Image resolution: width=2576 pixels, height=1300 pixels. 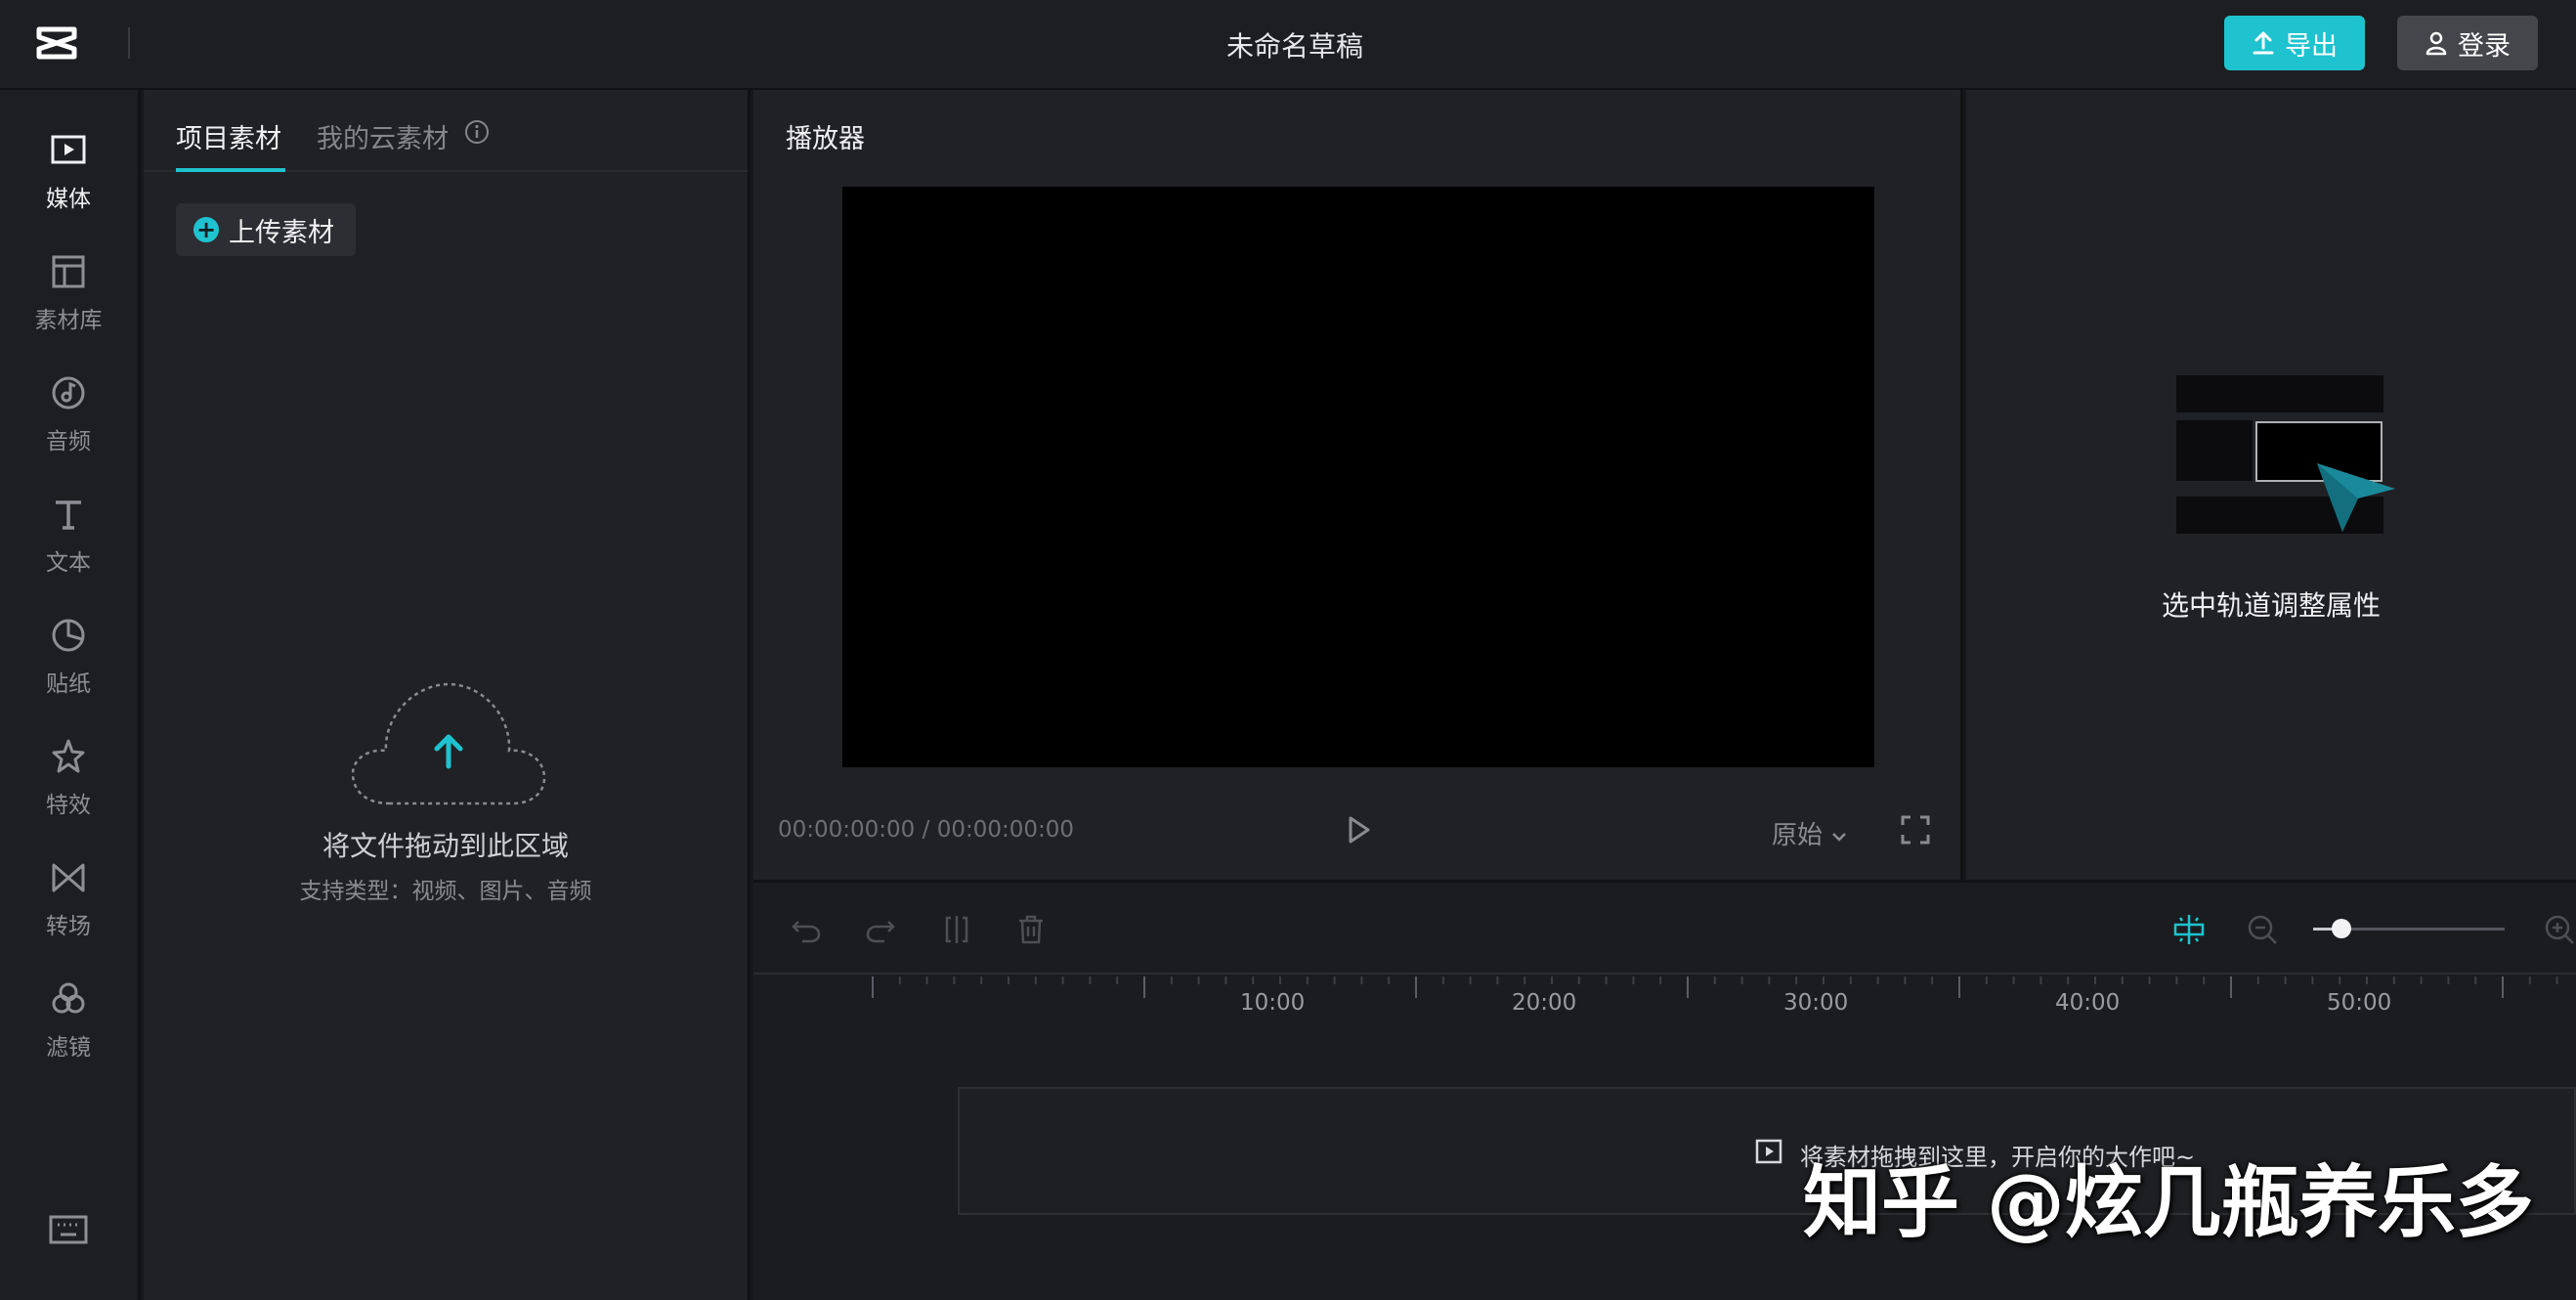 What do you see at coordinates (446, 891) in the screenshot?
I see `drop-area-subtitle: 支持类型：视频、图片、音频` at bounding box center [446, 891].